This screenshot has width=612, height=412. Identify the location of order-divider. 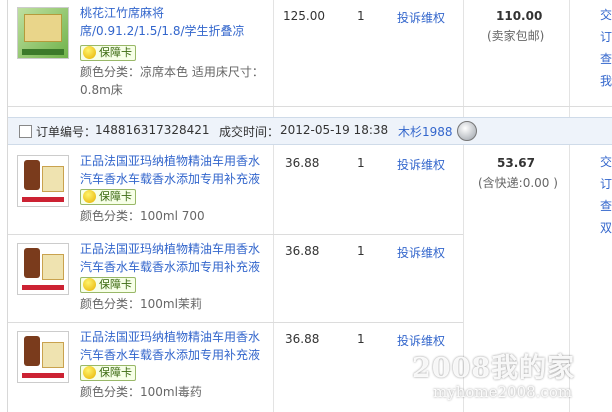
(310, 106).